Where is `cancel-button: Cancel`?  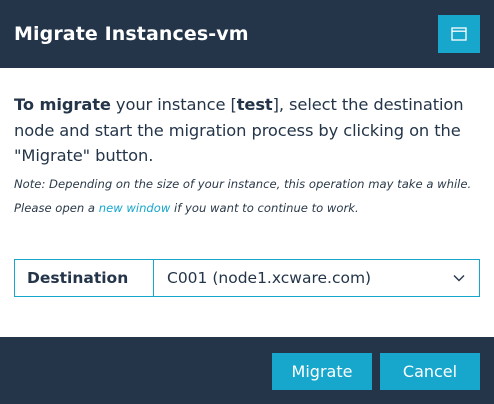
cancel-button: Cancel is located at coordinates (430, 371).